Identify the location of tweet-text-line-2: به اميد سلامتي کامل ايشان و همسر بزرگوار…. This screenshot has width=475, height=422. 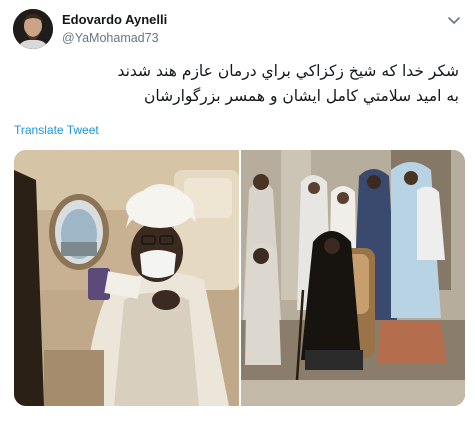
(301, 96).